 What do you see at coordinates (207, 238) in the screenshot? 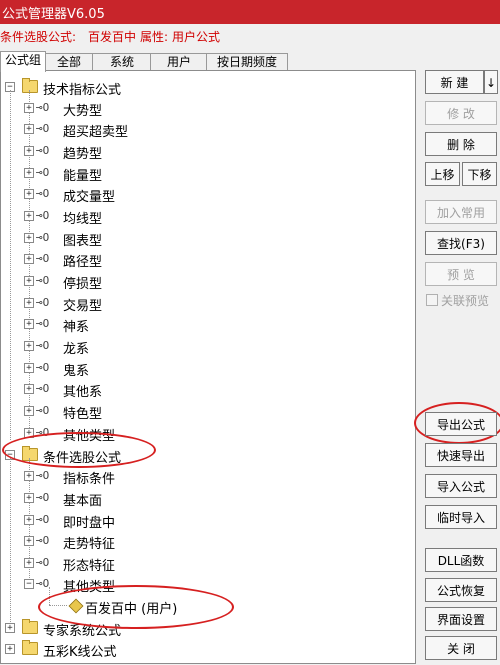
I see `tree-item: + ⊸O 图表型` at bounding box center [207, 238].